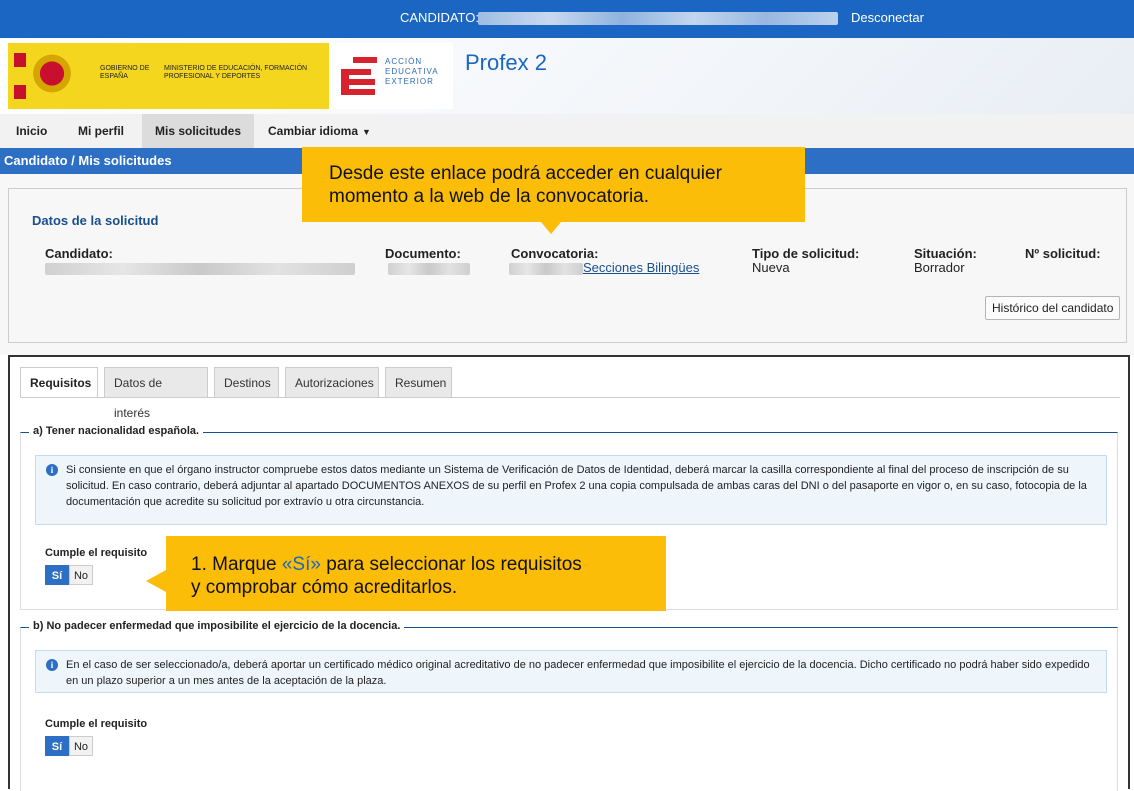  Describe the element at coordinates (939, 267) in the screenshot. I see `status-value: Borrador` at that location.